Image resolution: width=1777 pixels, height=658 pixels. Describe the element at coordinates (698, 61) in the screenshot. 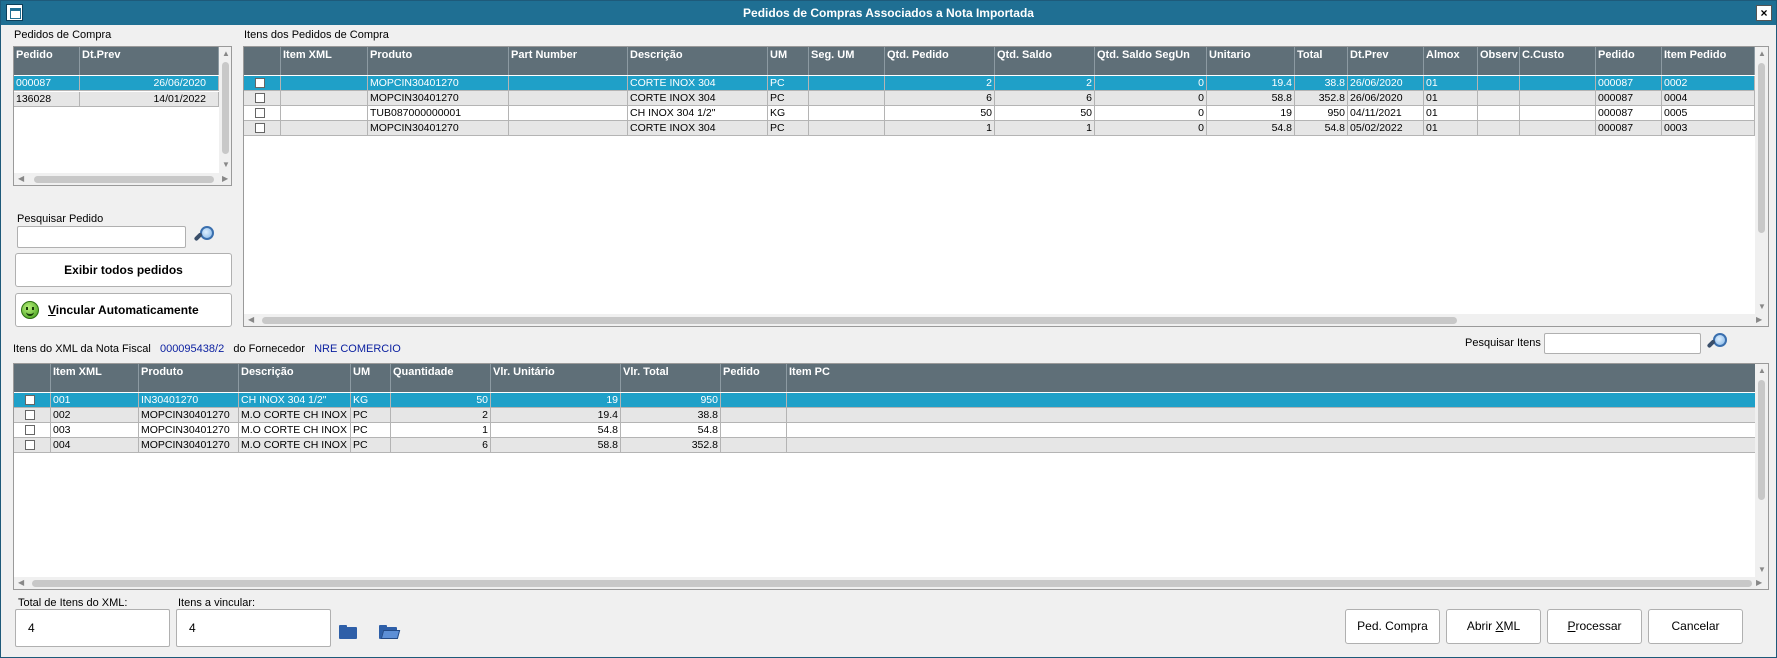

I see `items-col-descricao: Descrição` at that location.